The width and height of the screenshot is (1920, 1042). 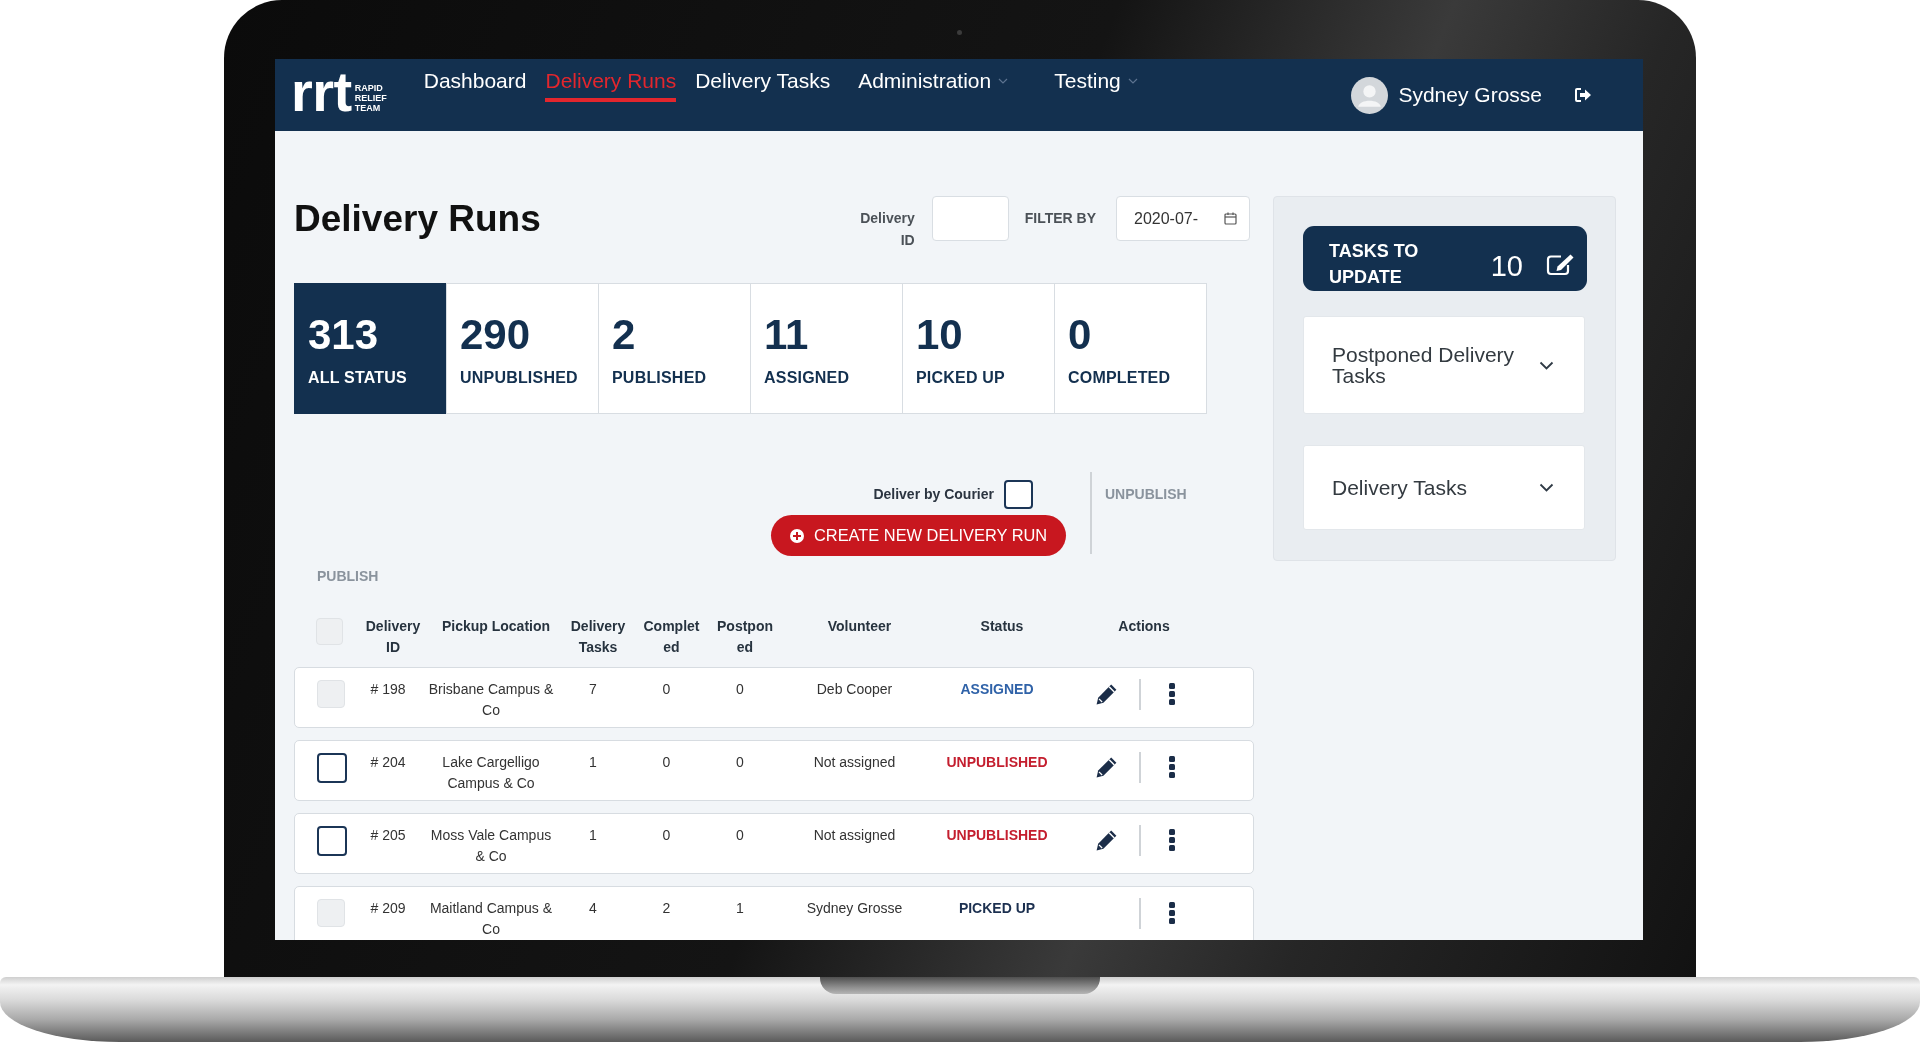 I want to click on logout-icon, so click(x=1583, y=95).